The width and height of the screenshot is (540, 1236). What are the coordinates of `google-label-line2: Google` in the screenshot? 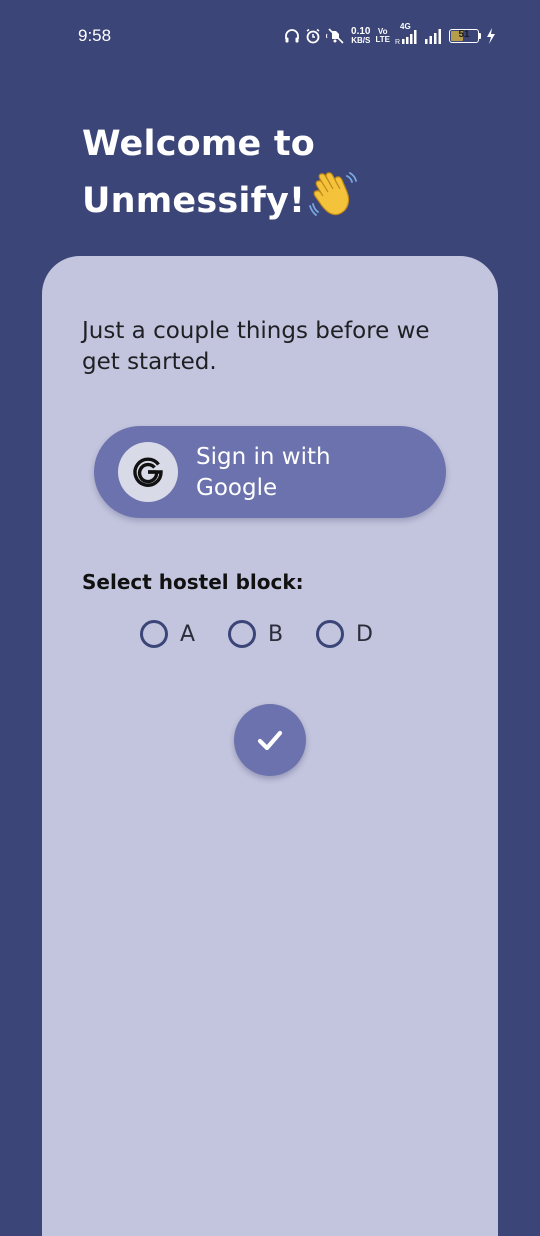 It's located at (237, 488).